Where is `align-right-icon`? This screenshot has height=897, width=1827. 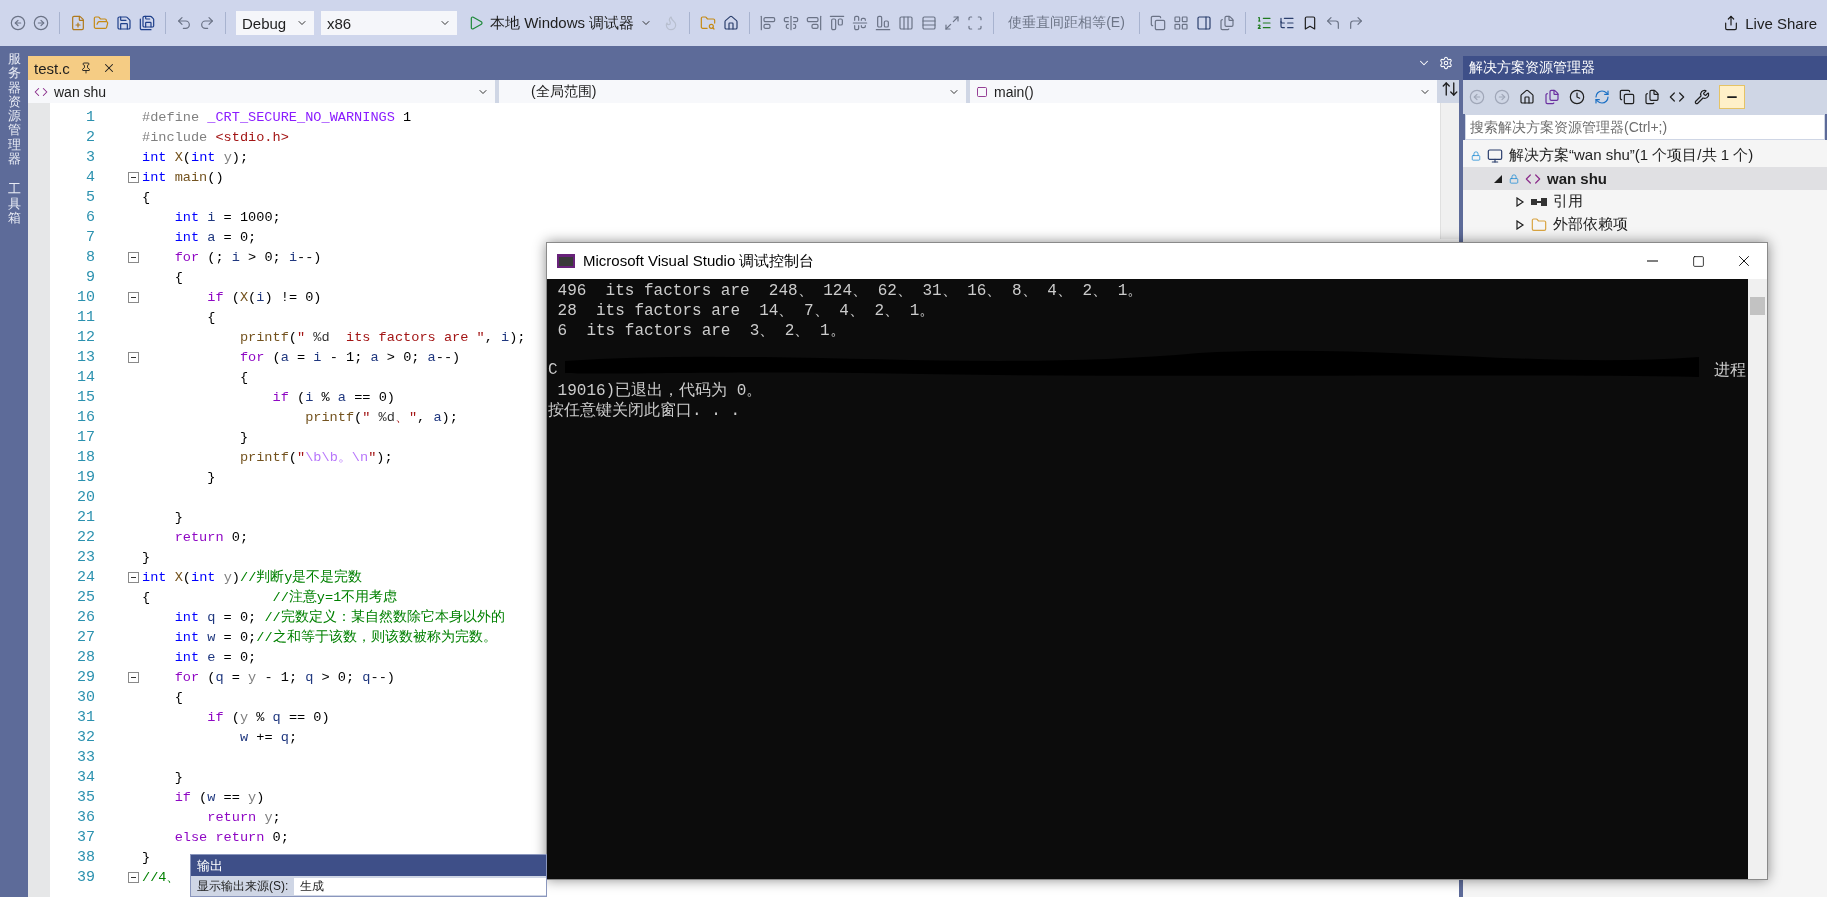 align-right-icon is located at coordinates (814, 23).